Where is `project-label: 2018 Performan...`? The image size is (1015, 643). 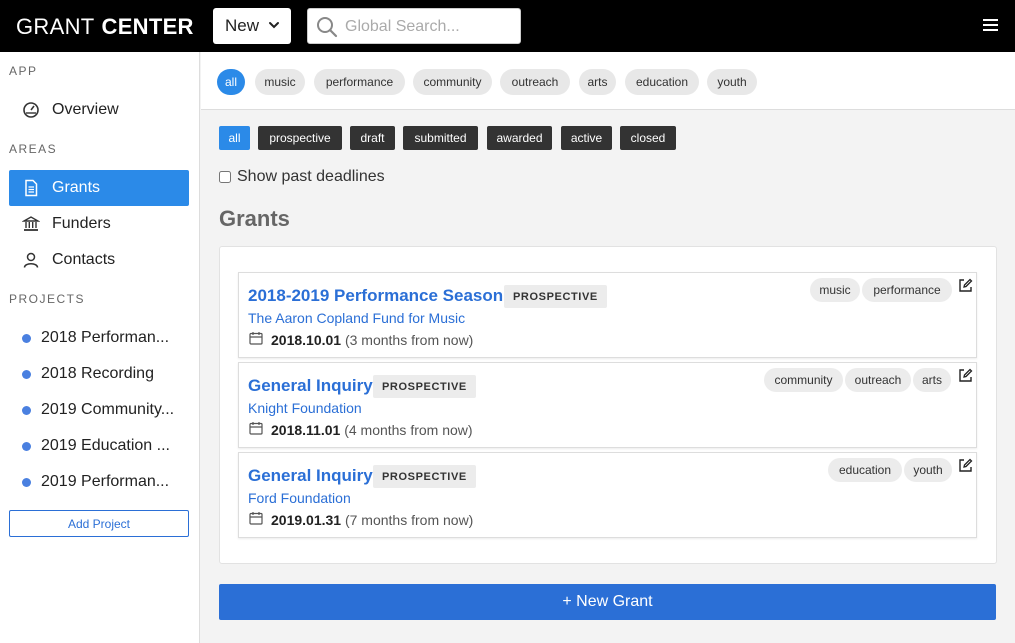 project-label: 2018 Performan... is located at coordinates (105, 337).